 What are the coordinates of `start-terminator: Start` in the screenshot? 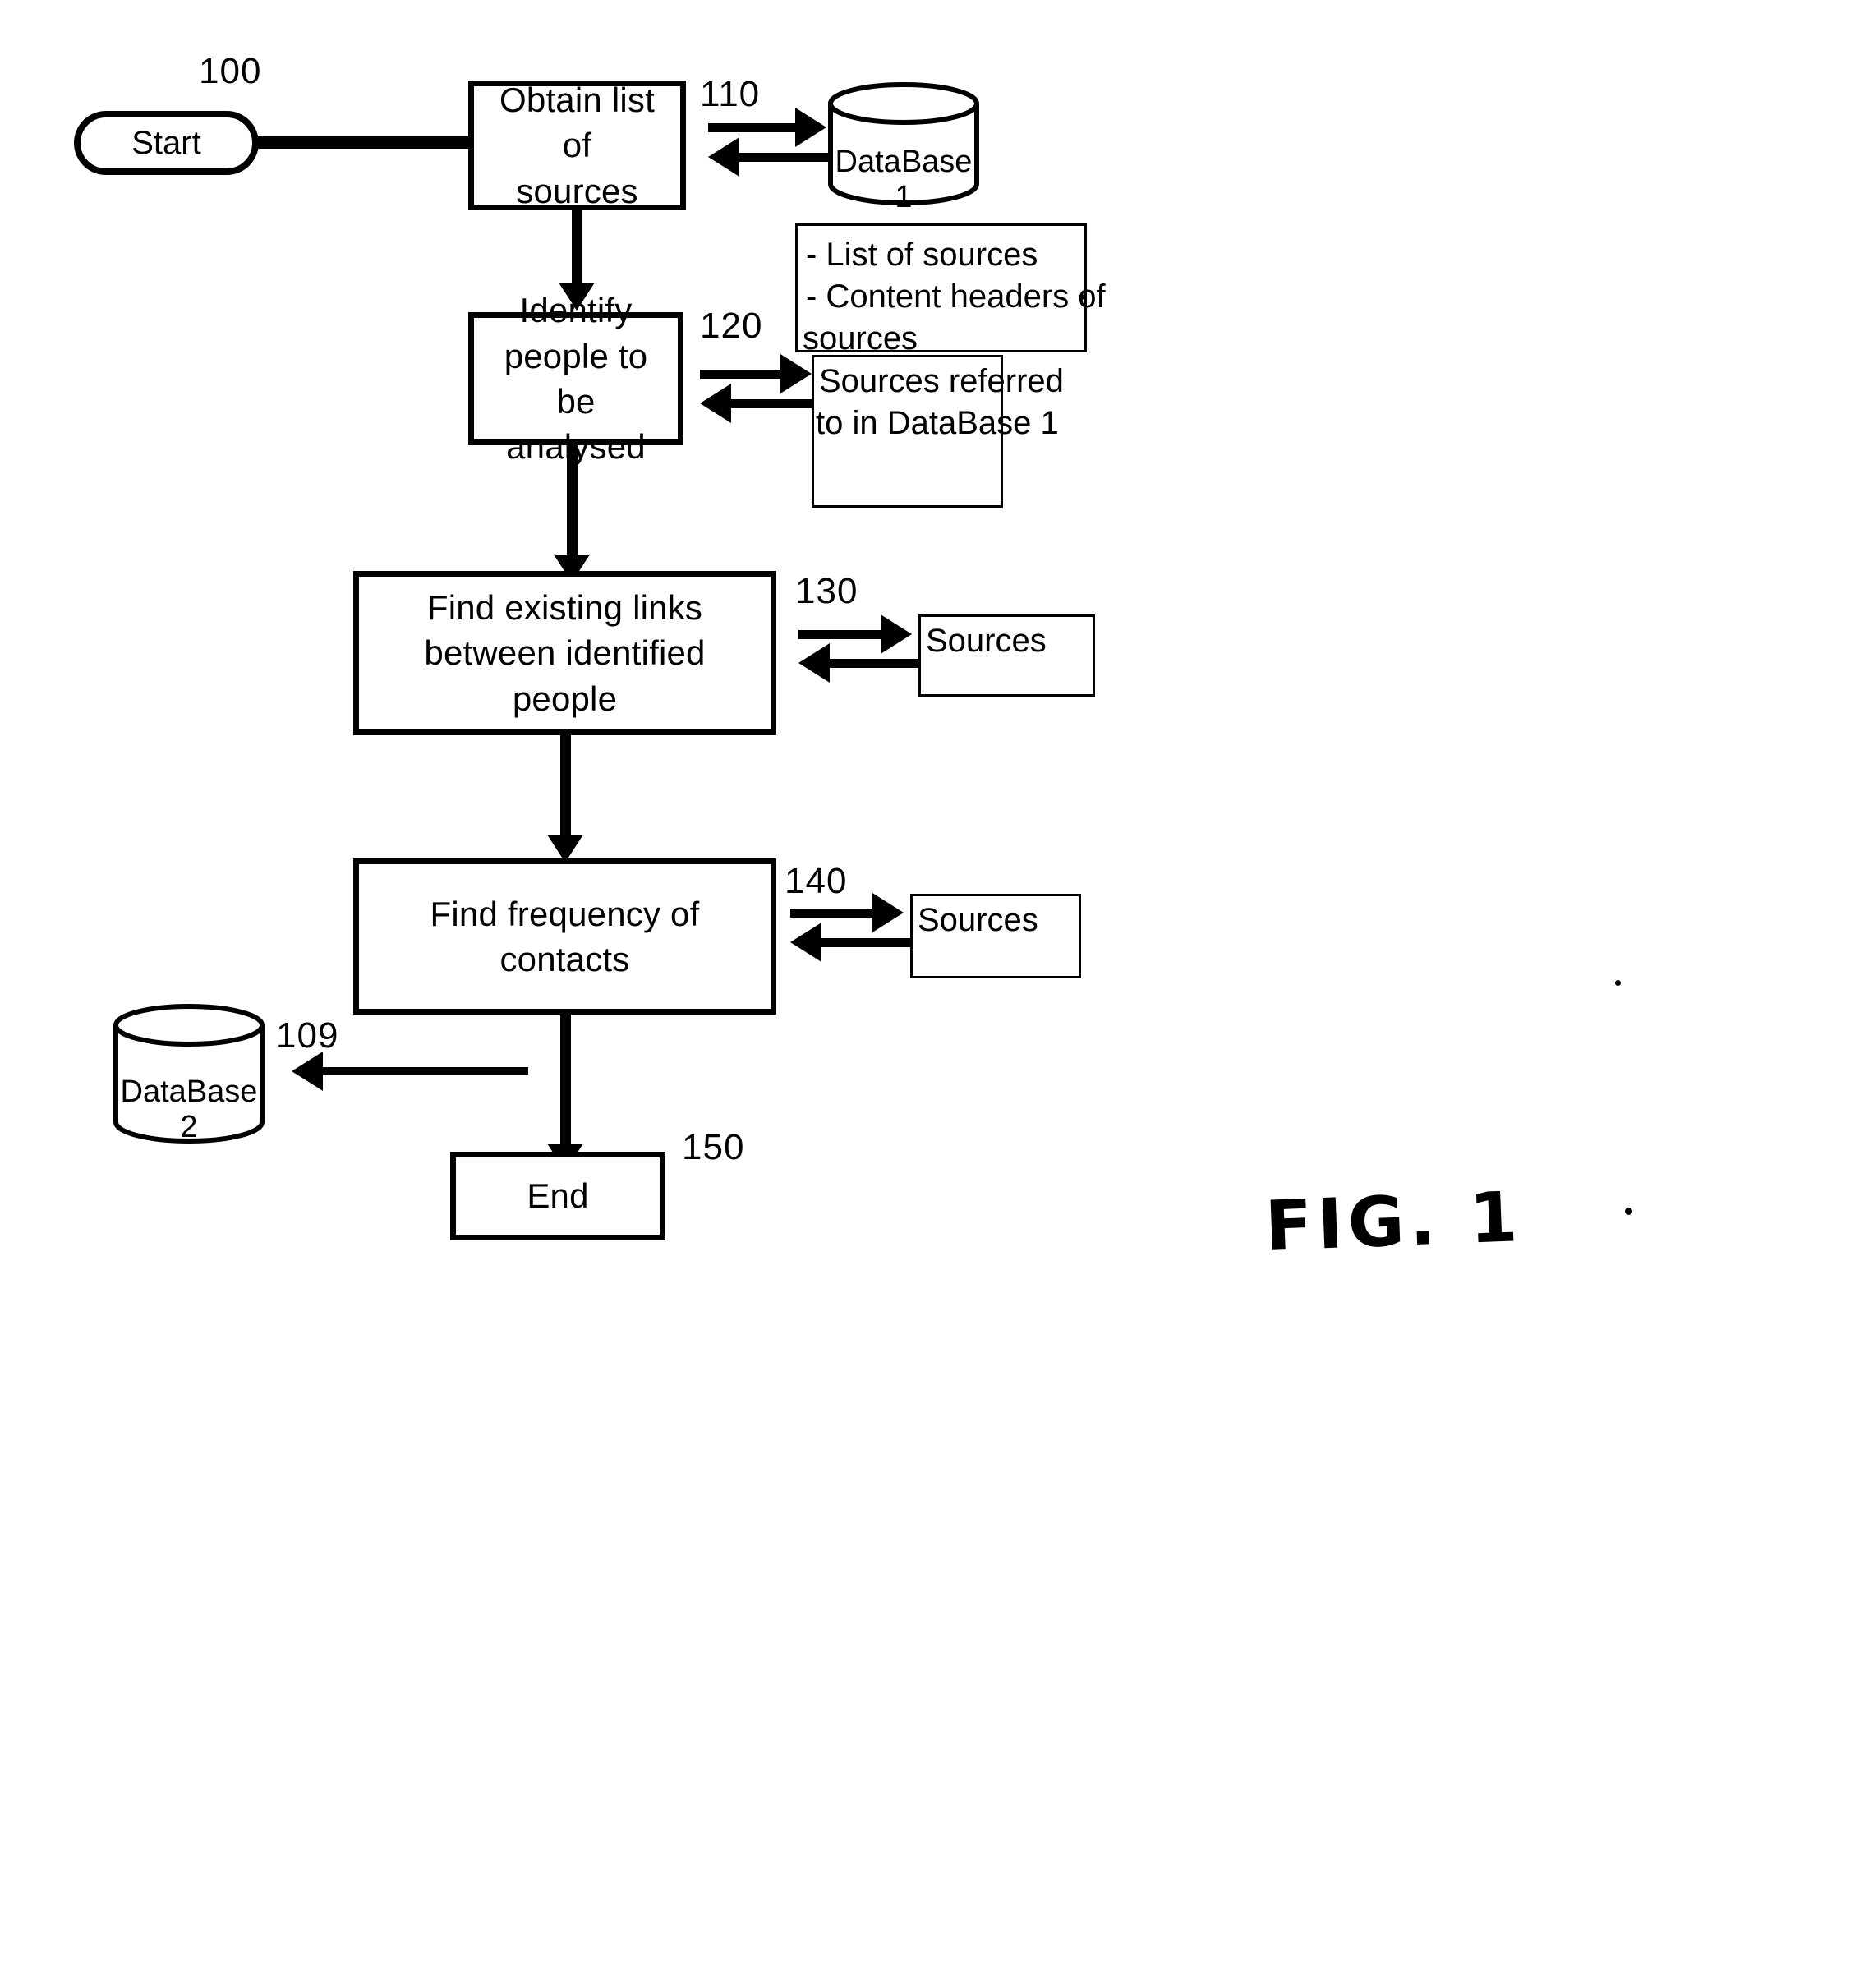 It's located at (166, 143).